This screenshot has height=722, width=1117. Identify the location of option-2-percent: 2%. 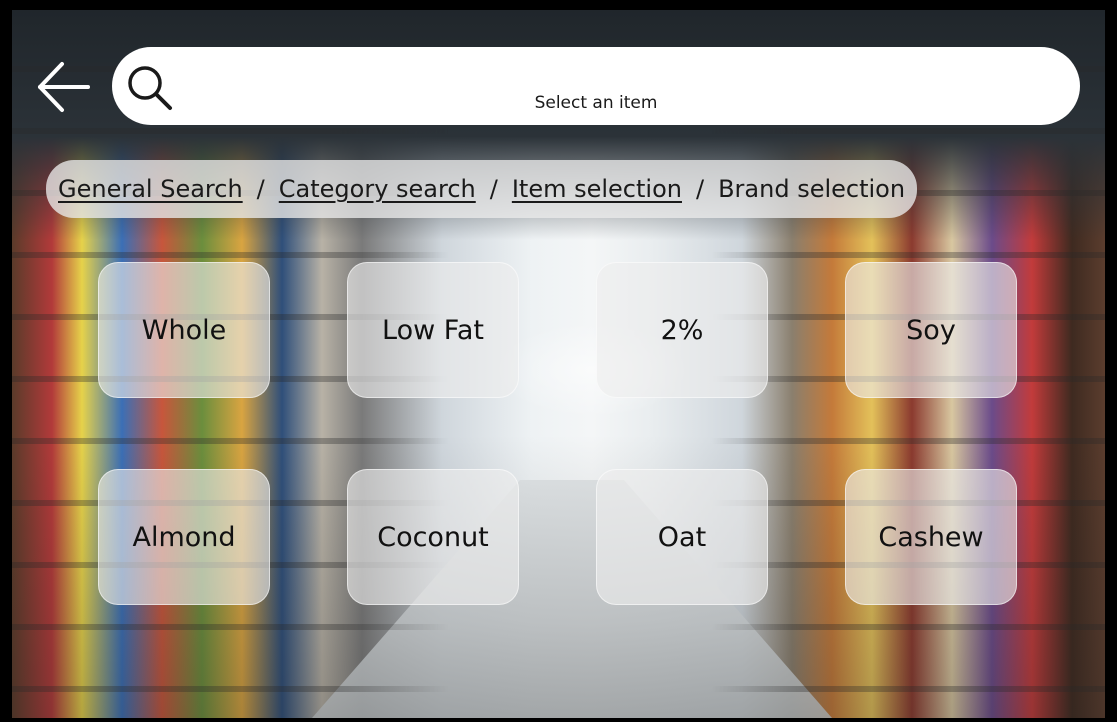
(682, 330).